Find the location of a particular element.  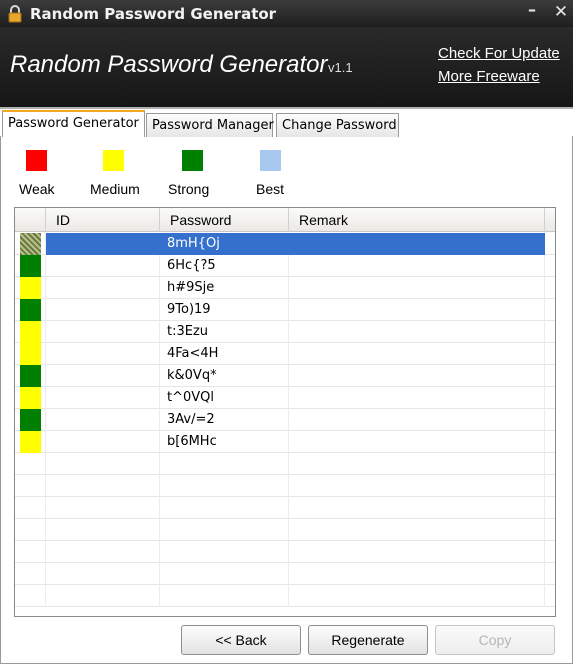

more-freeware-link: More Freeware is located at coordinates (489, 76).